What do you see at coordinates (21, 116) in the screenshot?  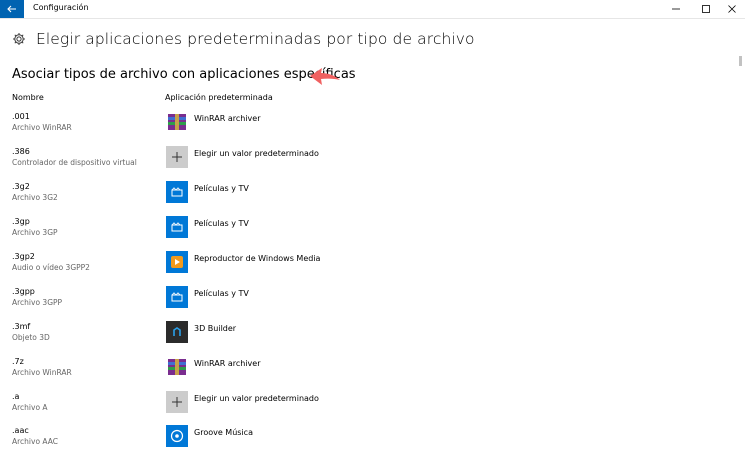 I see `file-extension: .001` at bounding box center [21, 116].